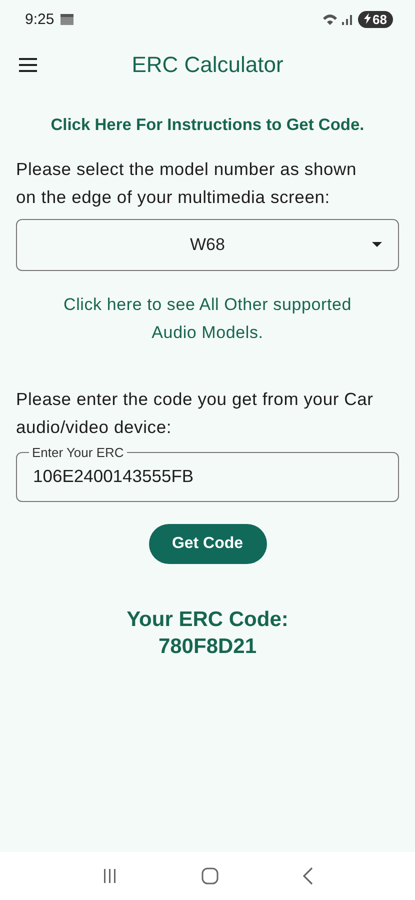  I want to click on result-code: 780F8D21, so click(207, 647).